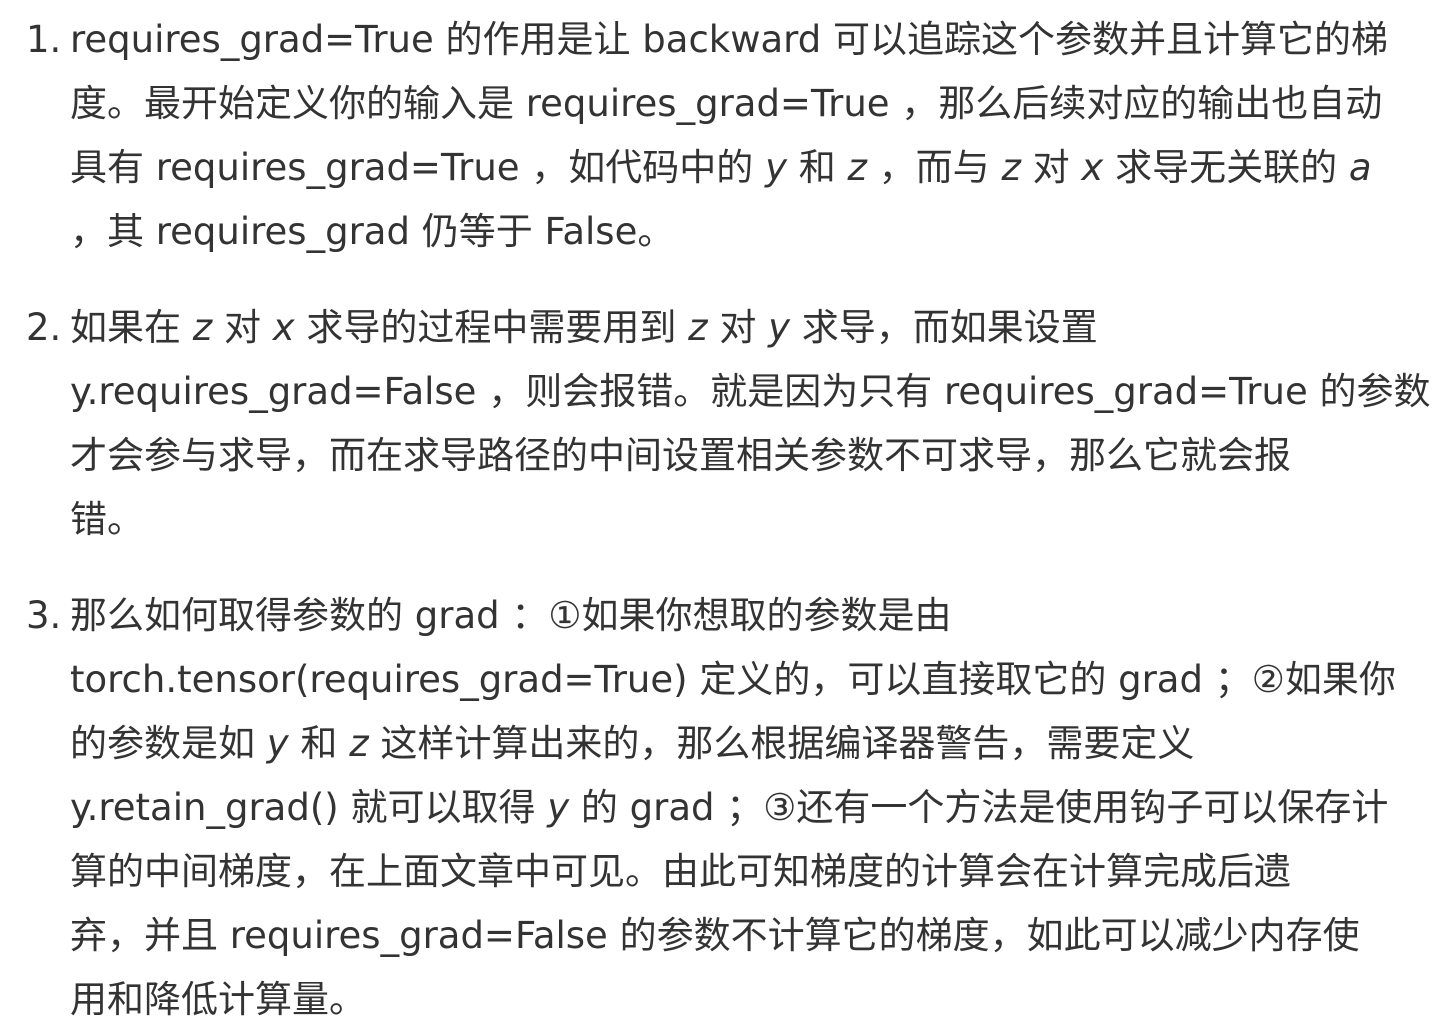  I want to click on text-segment: 的 grad ；③还有一个方法是使用钩子可以保存计, so click(979, 807).